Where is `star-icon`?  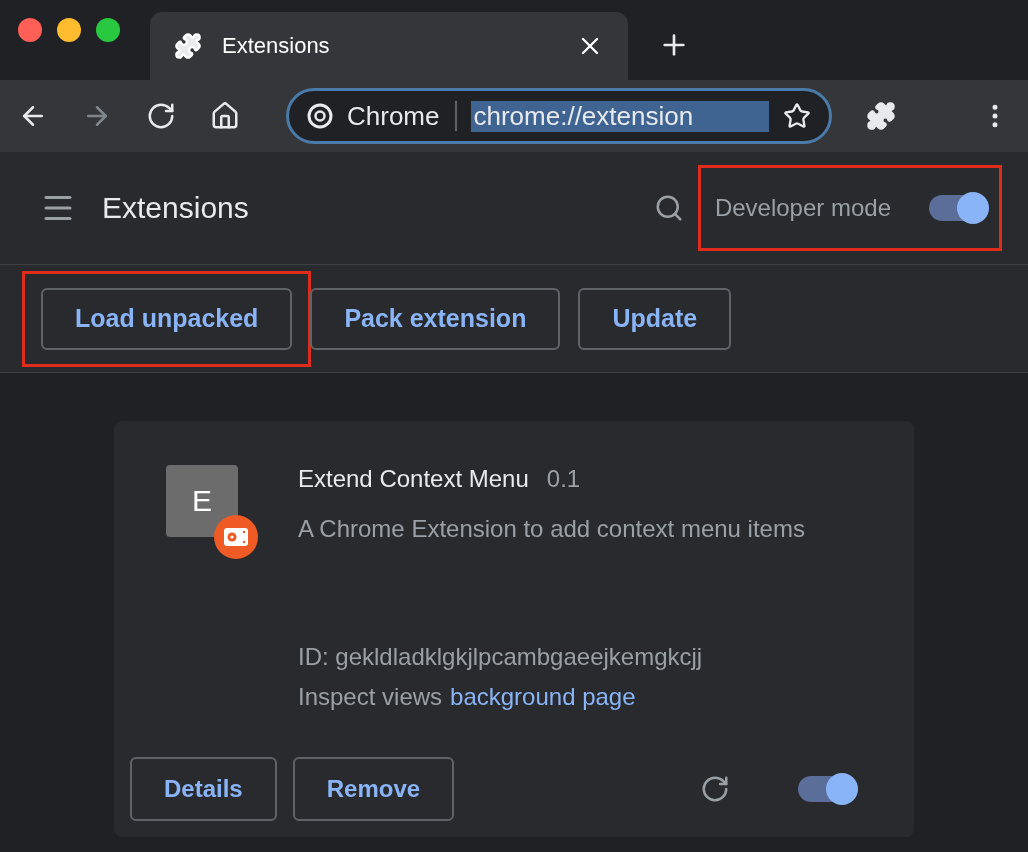 star-icon is located at coordinates (797, 116).